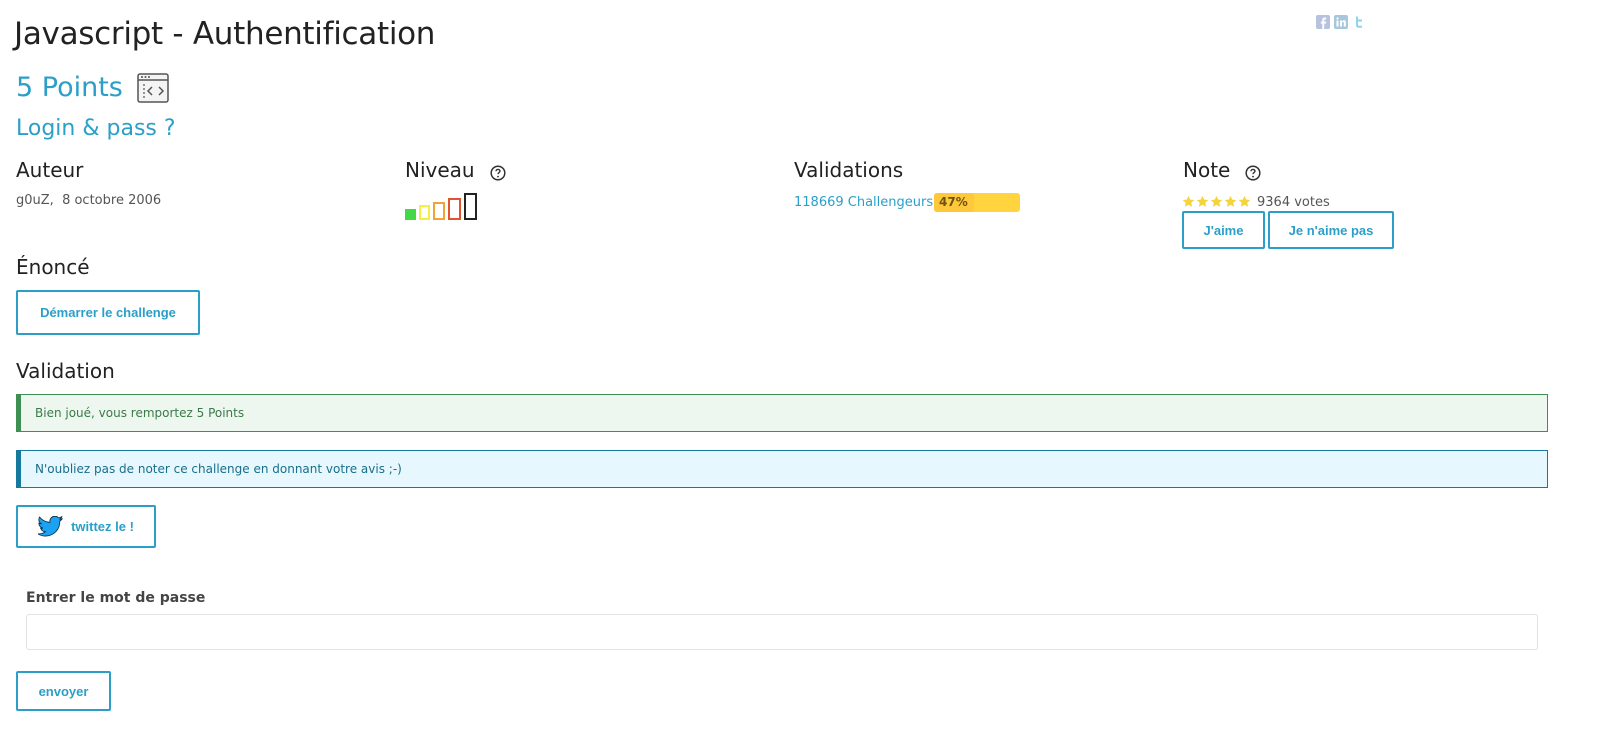 This screenshot has height=749, width=1599. I want to click on note-section: Note, so click(1222, 170).